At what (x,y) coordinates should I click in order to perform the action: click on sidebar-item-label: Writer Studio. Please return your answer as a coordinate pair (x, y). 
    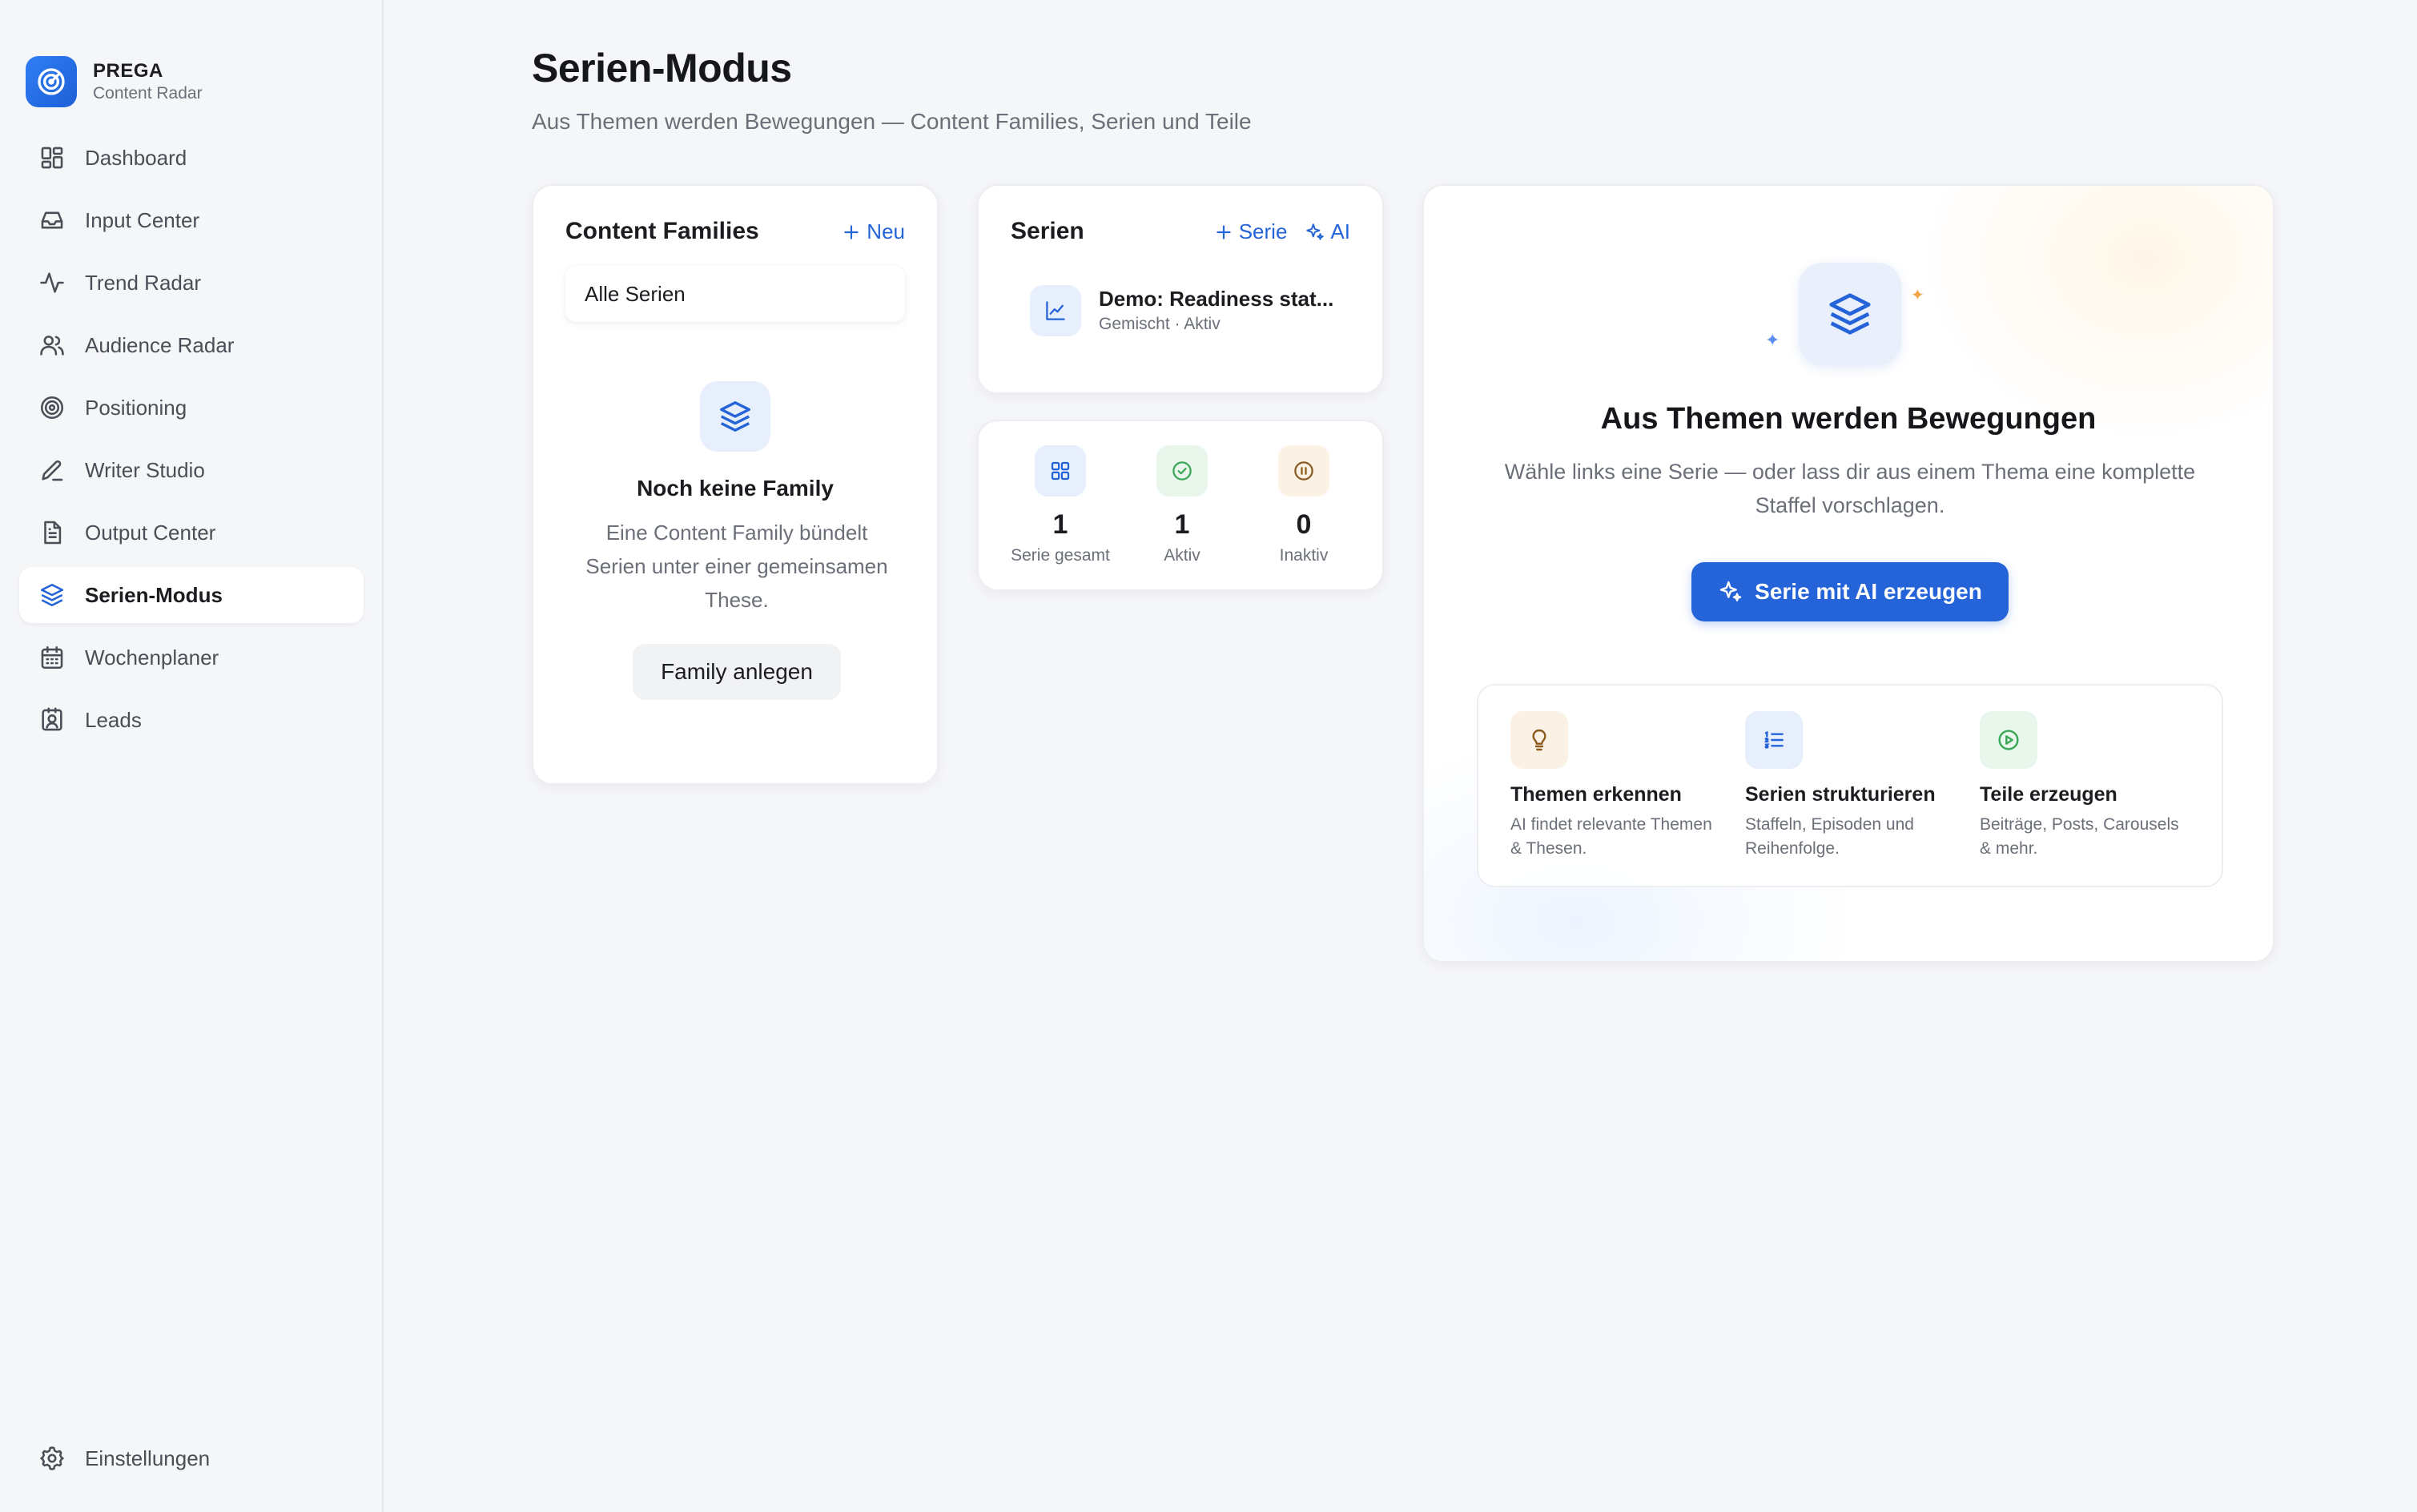
    Looking at the image, I should click on (145, 469).